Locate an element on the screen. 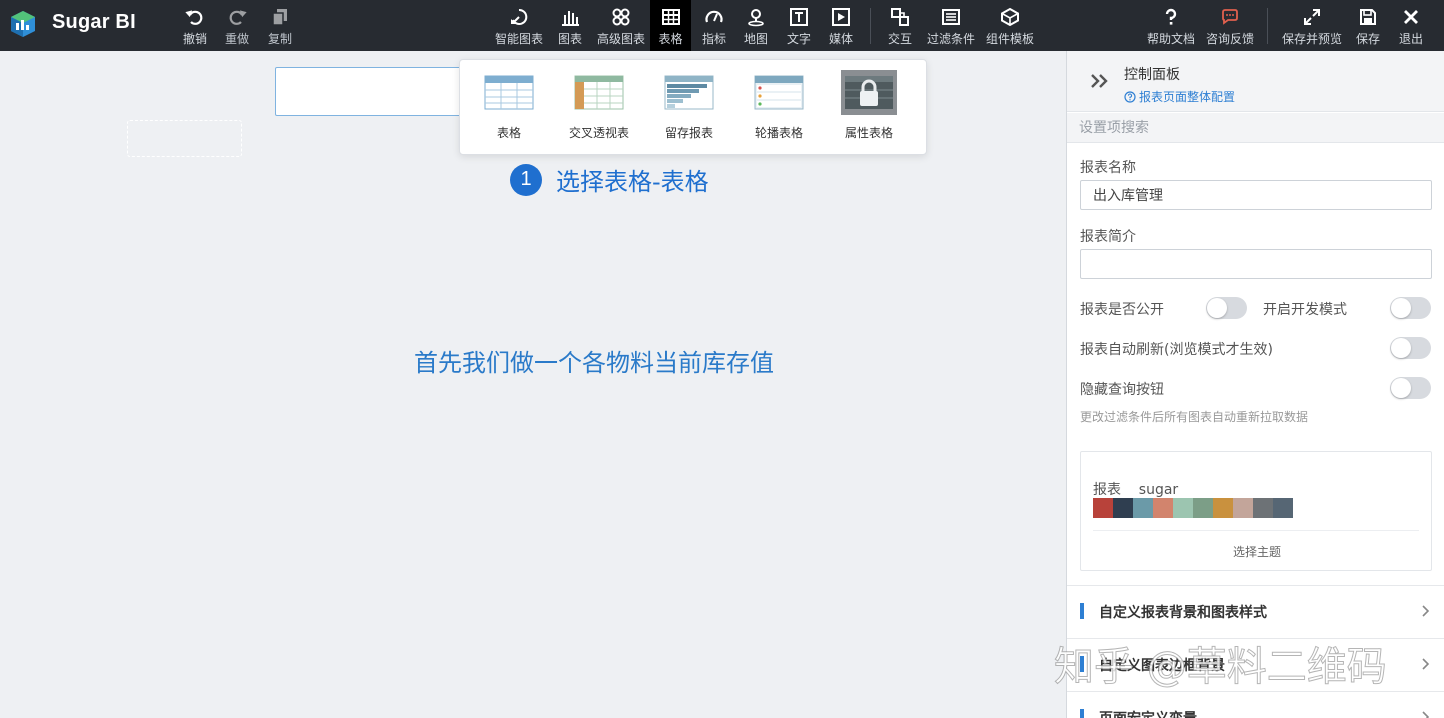  select-theme-button: 选择主题 is located at coordinates (1257, 551).